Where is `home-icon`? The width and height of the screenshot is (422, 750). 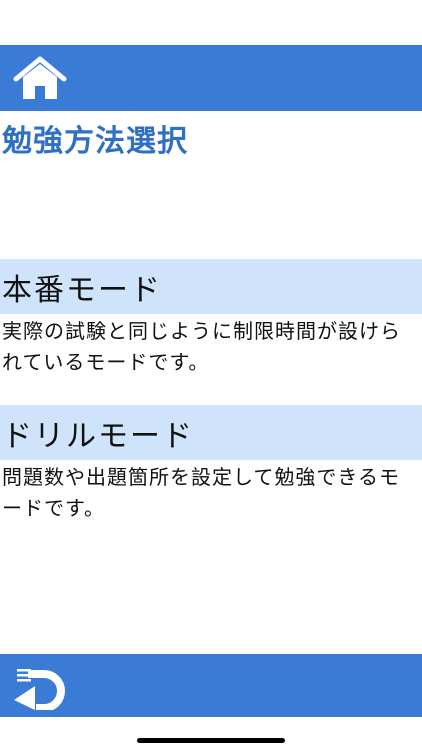 home-icon is located at coordinates (40, 77).